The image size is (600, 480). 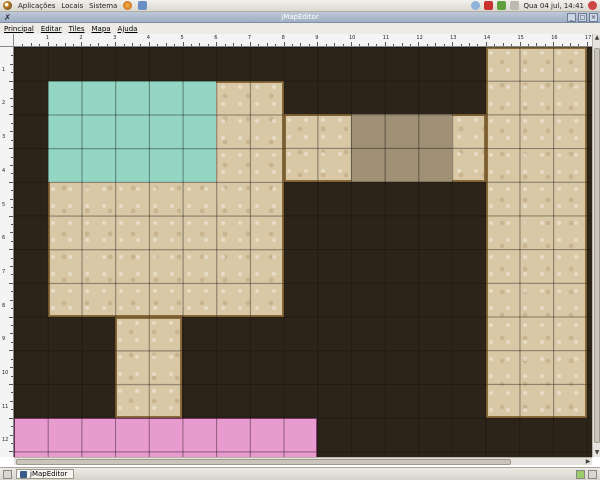 What do you see at coordinates (72, 6) in the screenshot?
I see `menu-locais: Locais` at bounding box center [72, 6].